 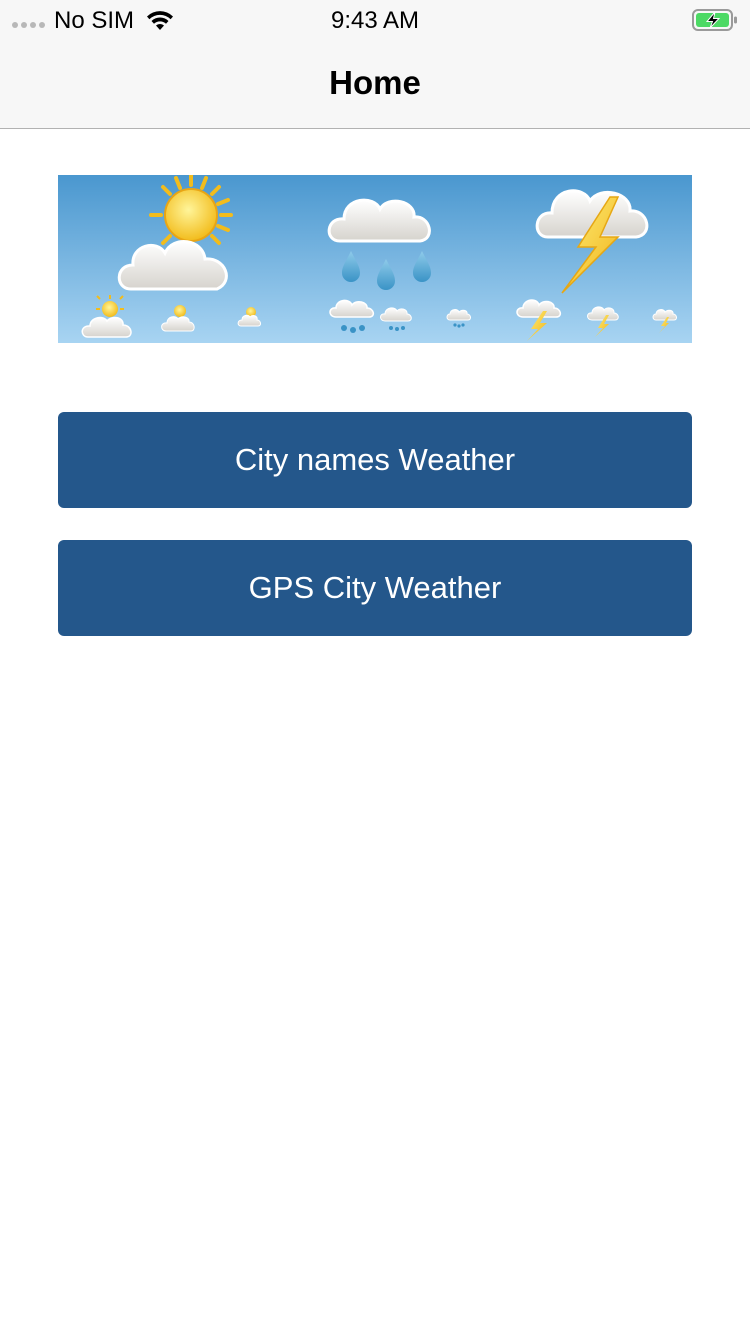 I want to click on page-title: Home, so click(x=375, y=82).